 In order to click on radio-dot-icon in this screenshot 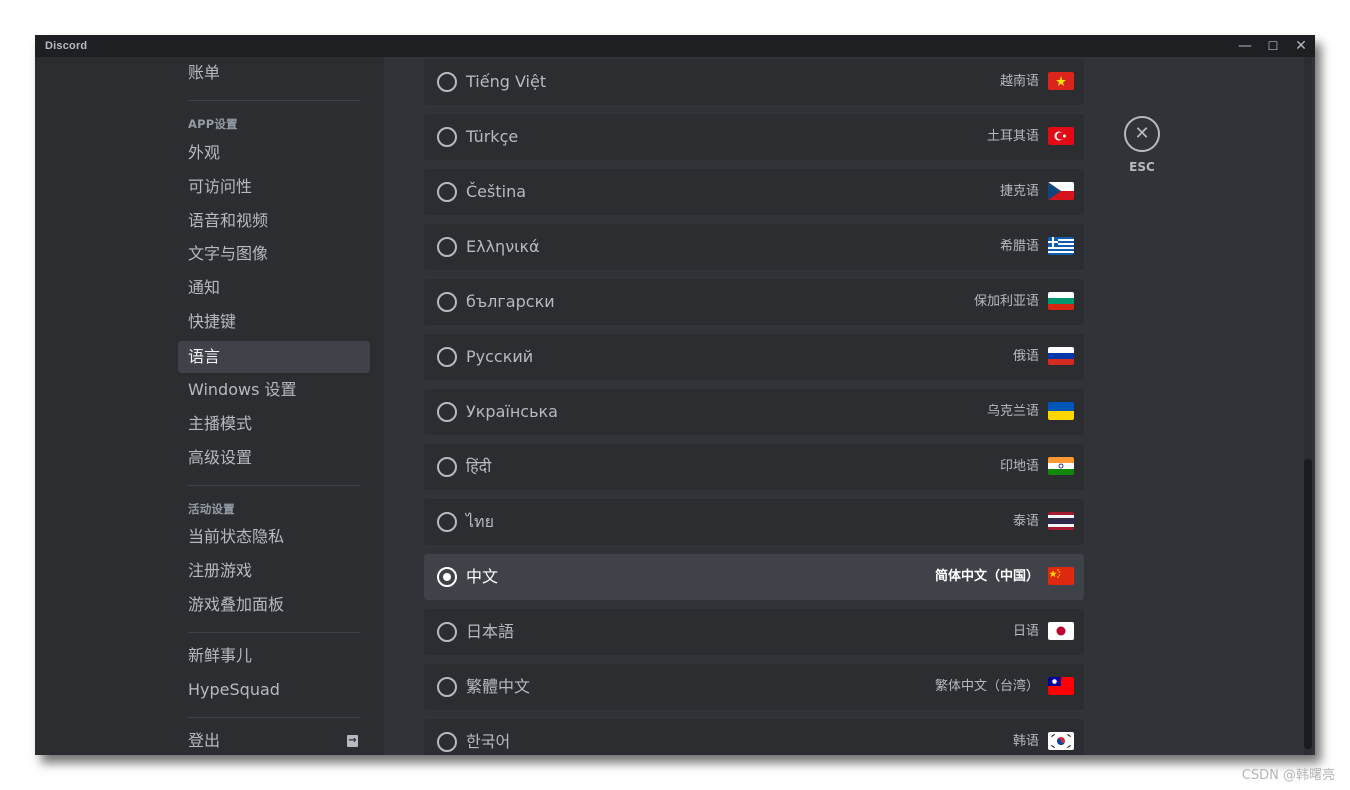, I will do `click(447, 577)`.